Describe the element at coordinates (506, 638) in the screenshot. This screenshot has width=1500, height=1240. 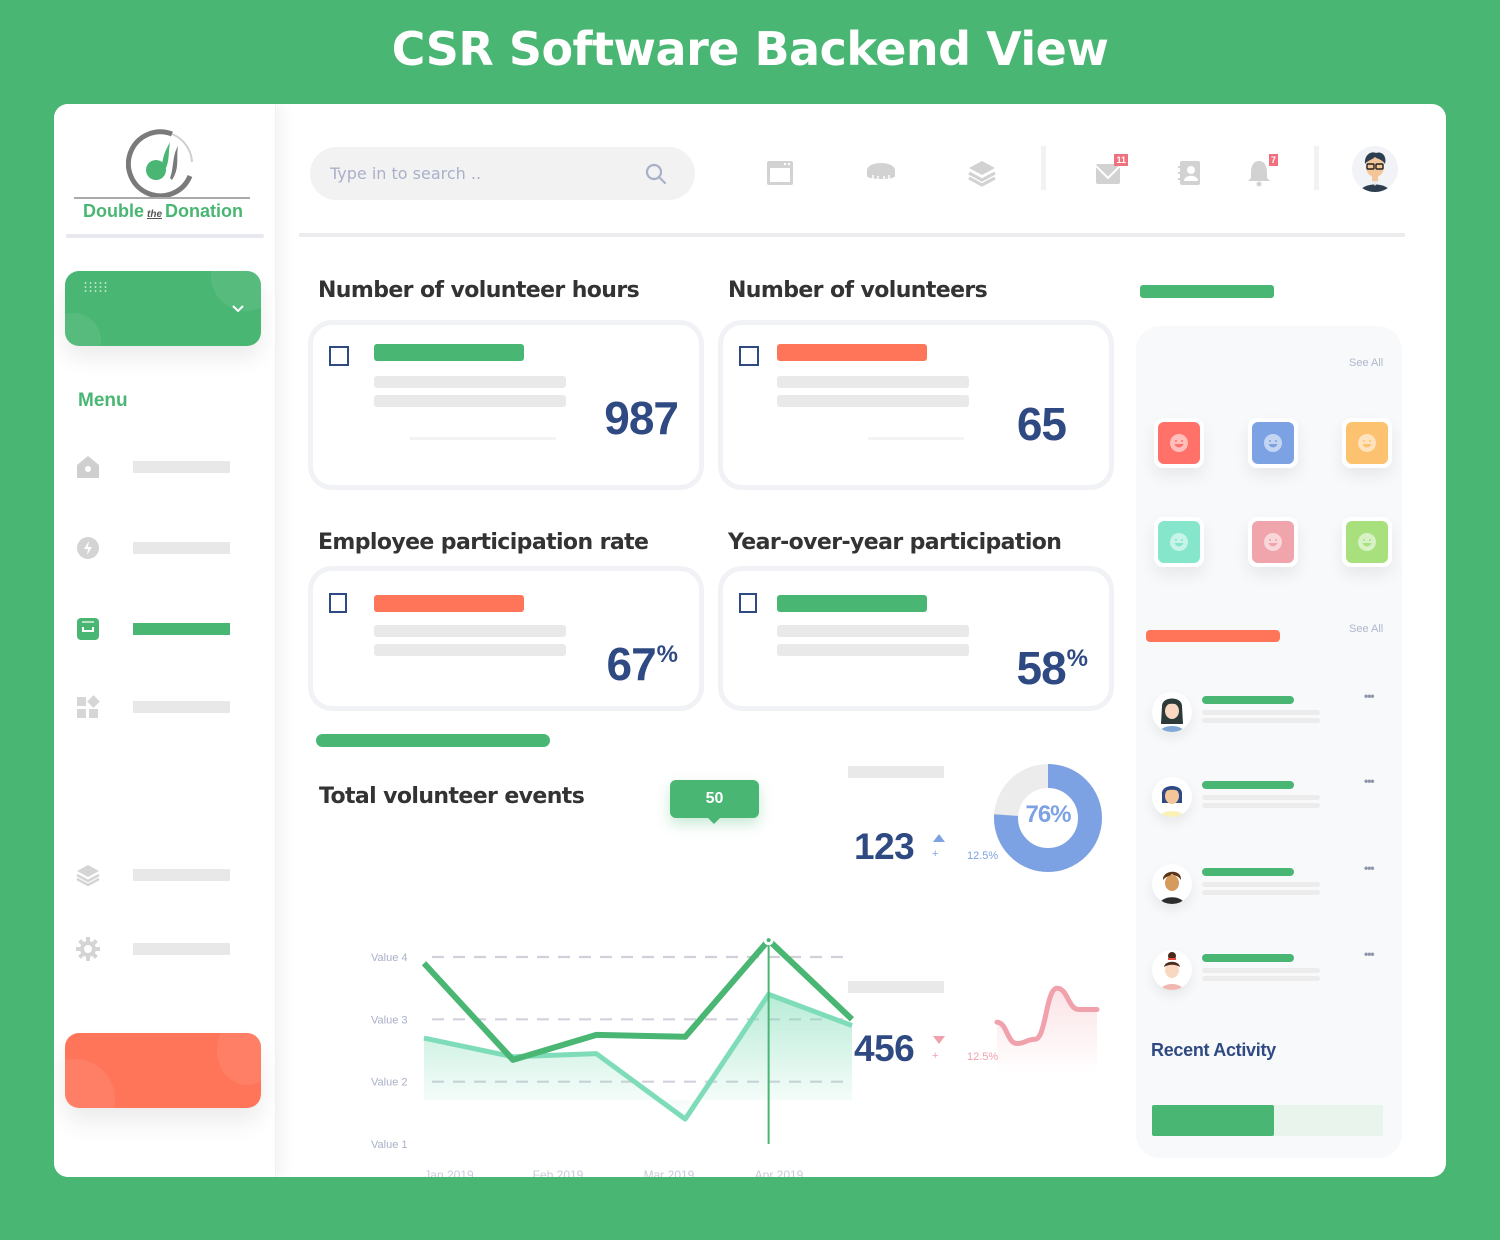
I see `kpi-card-participation-rate: 67%` at that location.